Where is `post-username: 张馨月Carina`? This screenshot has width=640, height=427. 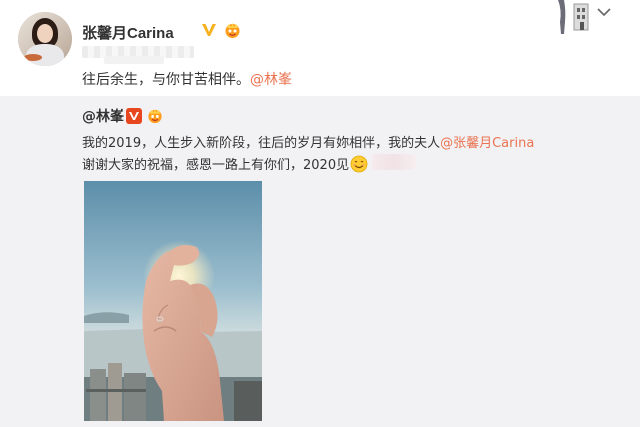 post-username: 张馨月Carina is located at coordinates (128, 32).